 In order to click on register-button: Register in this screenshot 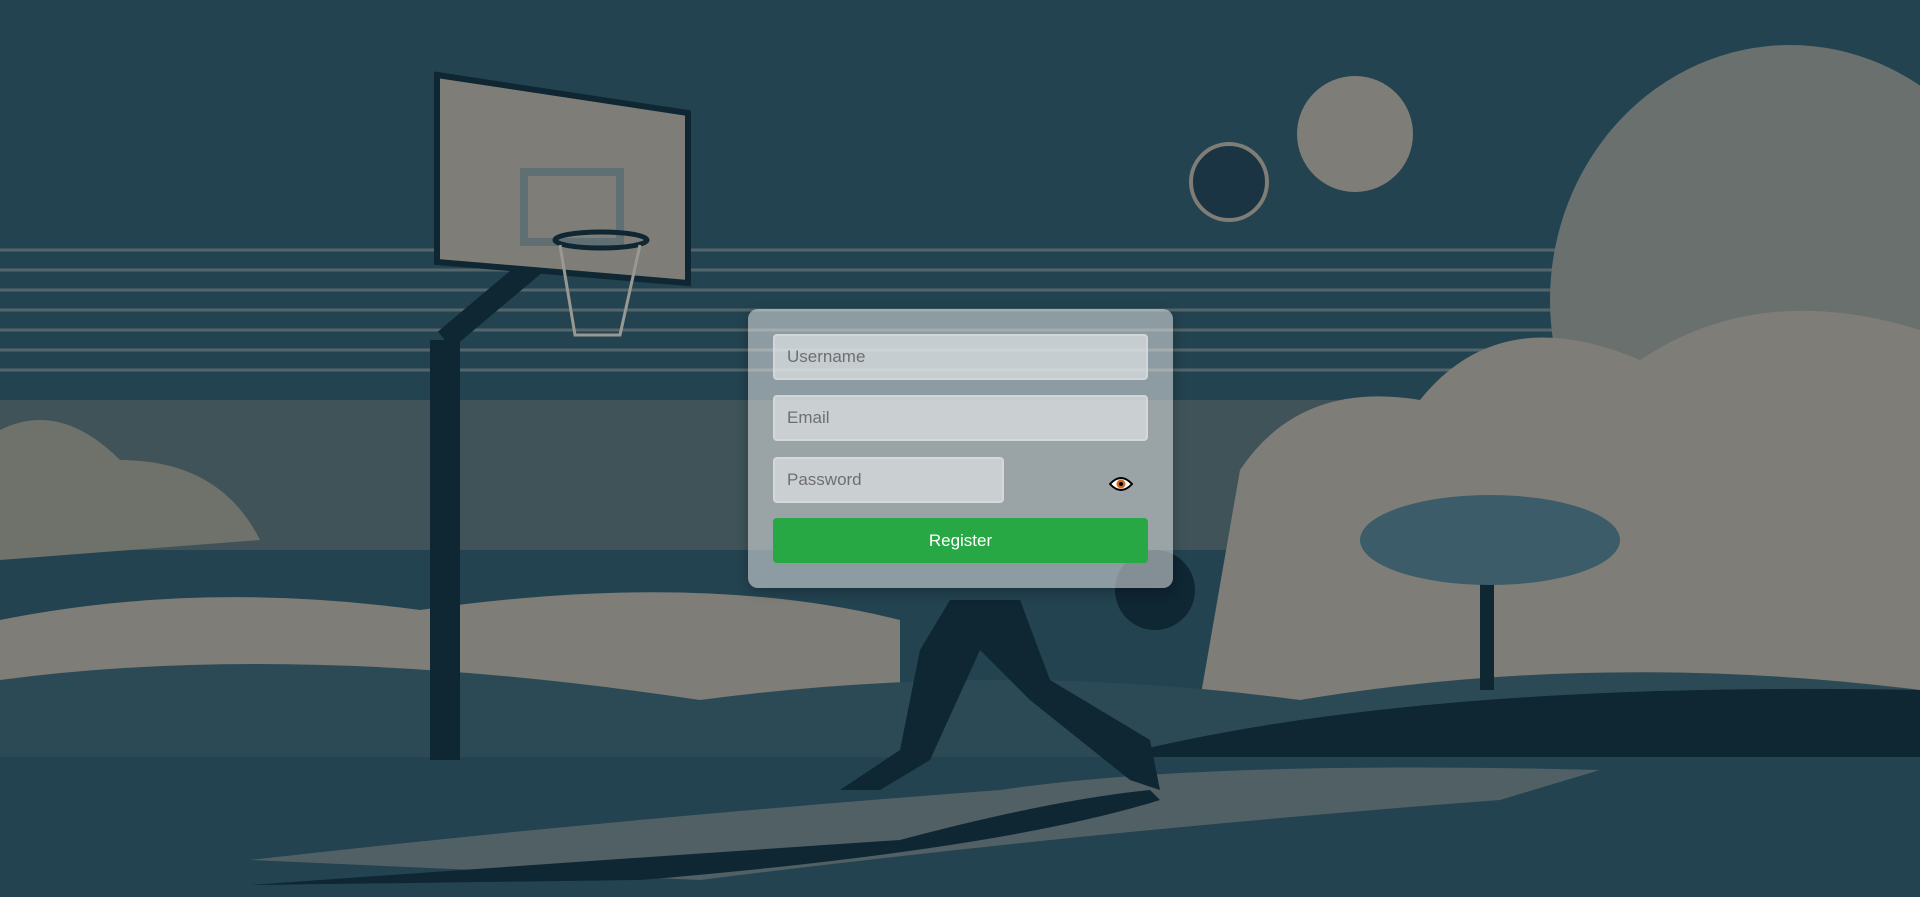, I will do `click(960, 540)`.